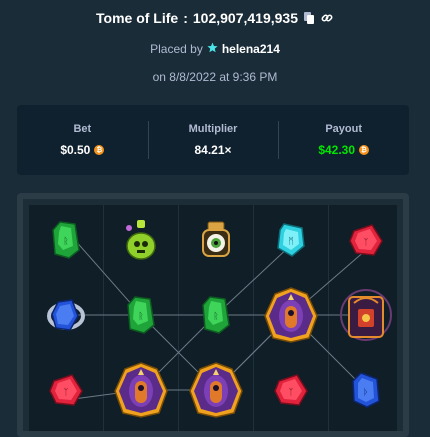  I want to click on payout-label: Payout, so click(344, 129).